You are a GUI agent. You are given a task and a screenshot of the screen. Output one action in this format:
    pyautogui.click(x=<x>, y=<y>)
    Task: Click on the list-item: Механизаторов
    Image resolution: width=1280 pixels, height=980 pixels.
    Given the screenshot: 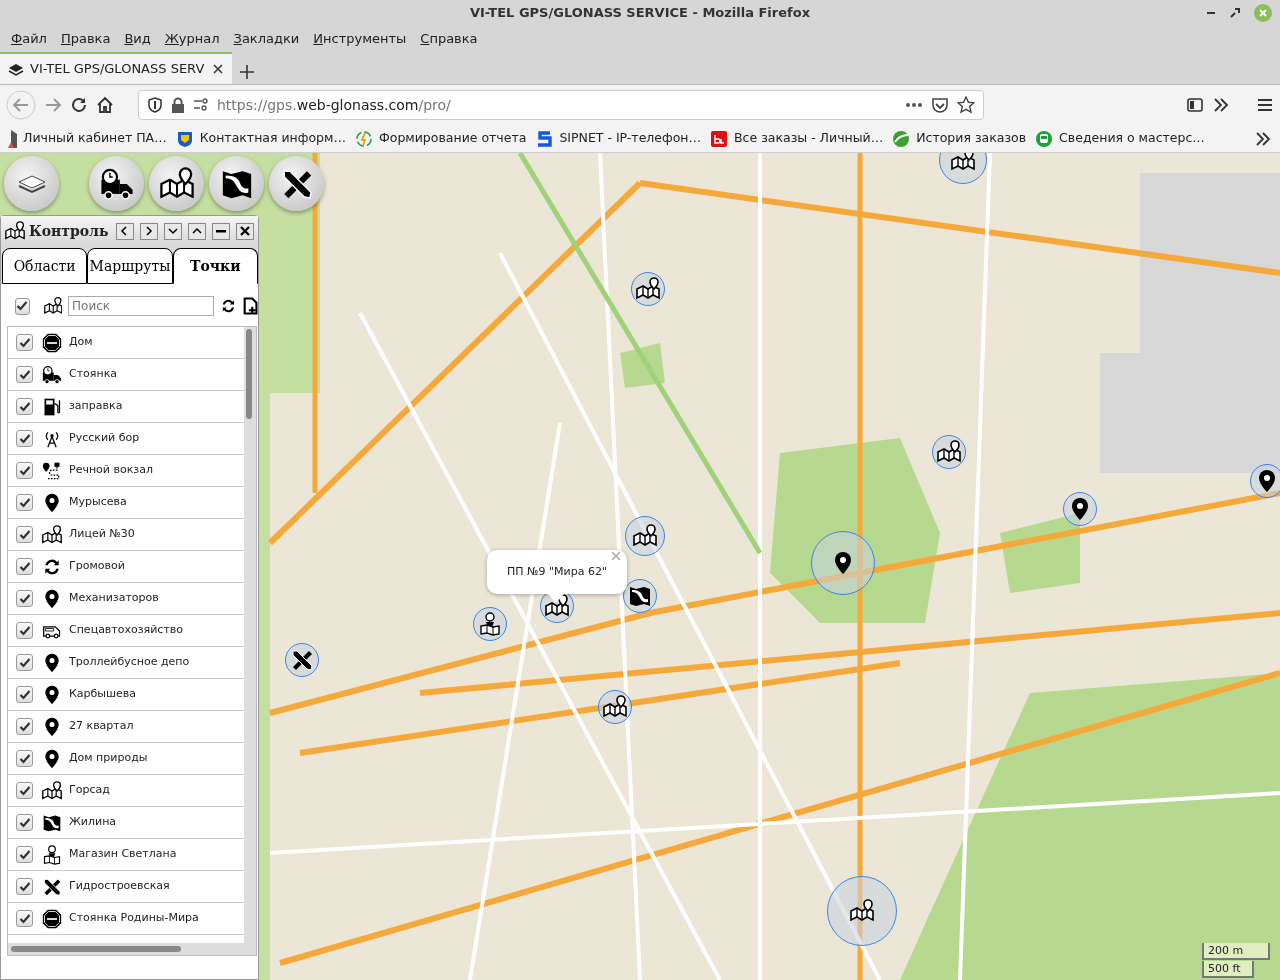 What is the action you would take?
    pyautogui.click(x=126, y=599)
    